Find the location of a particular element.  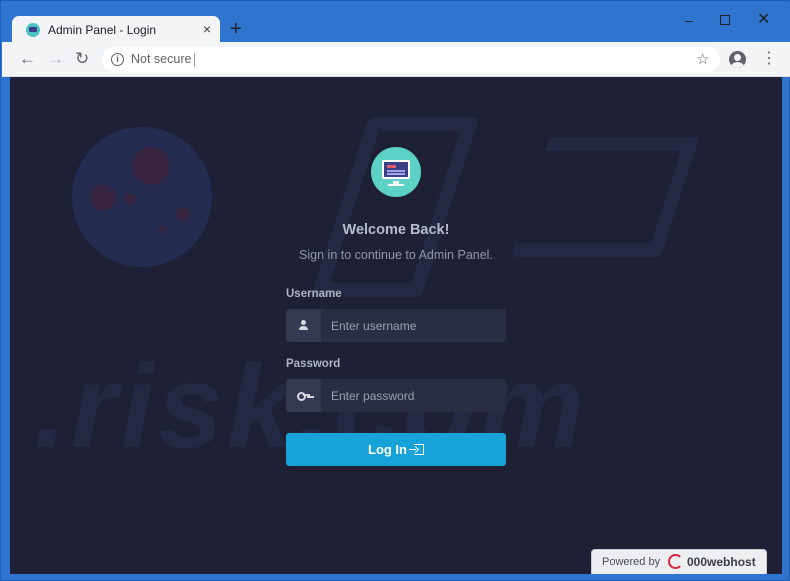

new-tab-button: + is located at coordinates (236, 29).